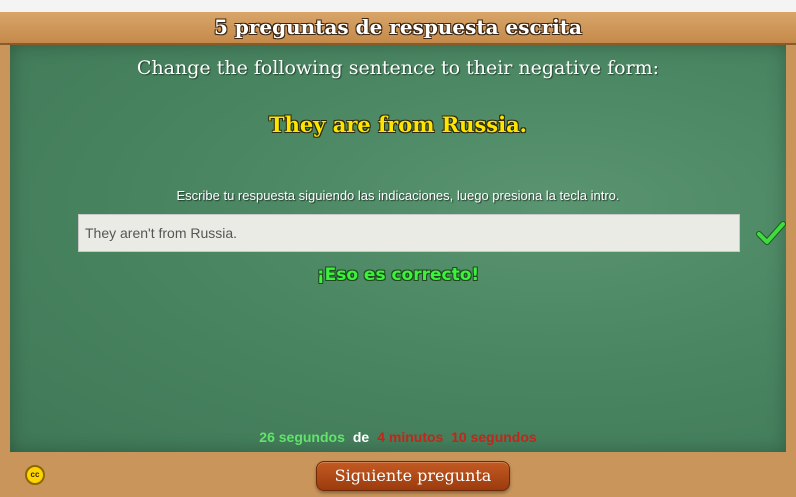 This screenshot has height=497, width=796. Describe the element at coordinates (398, 275) in the screenshot. I see `feedback-message: ¡Eso es correcto!` at that location.